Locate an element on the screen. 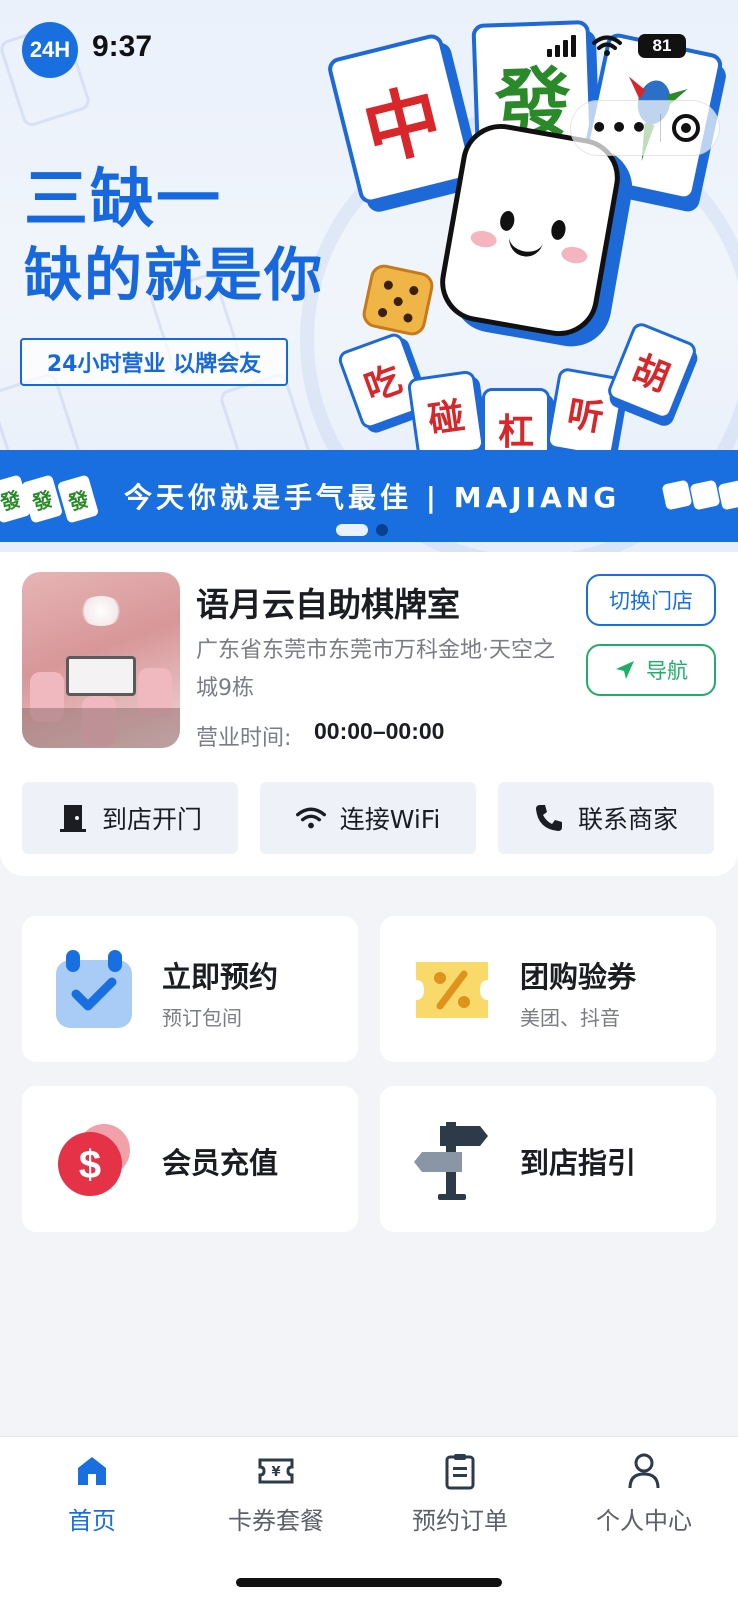 This screenshot has width=738, height=1600. more-icon: ••• is located at coordinates (620, 128).